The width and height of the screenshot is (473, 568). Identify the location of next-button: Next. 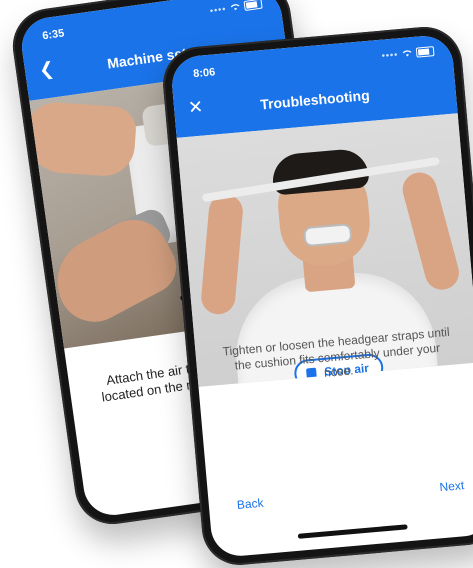
(452, 486).